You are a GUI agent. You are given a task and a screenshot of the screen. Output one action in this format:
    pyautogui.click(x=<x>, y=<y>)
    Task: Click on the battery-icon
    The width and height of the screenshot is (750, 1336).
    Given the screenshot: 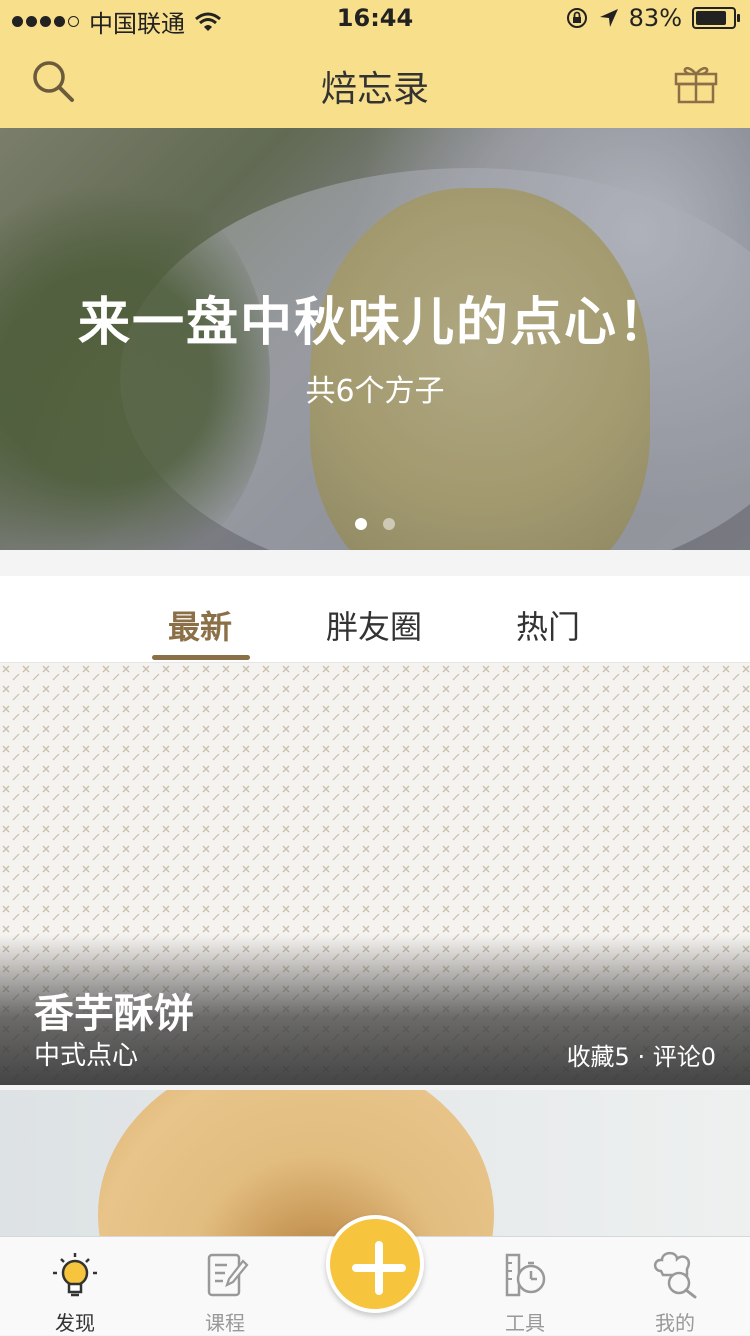 What is the action you would take?
    pyautogui.click(x=716, y=18)
    